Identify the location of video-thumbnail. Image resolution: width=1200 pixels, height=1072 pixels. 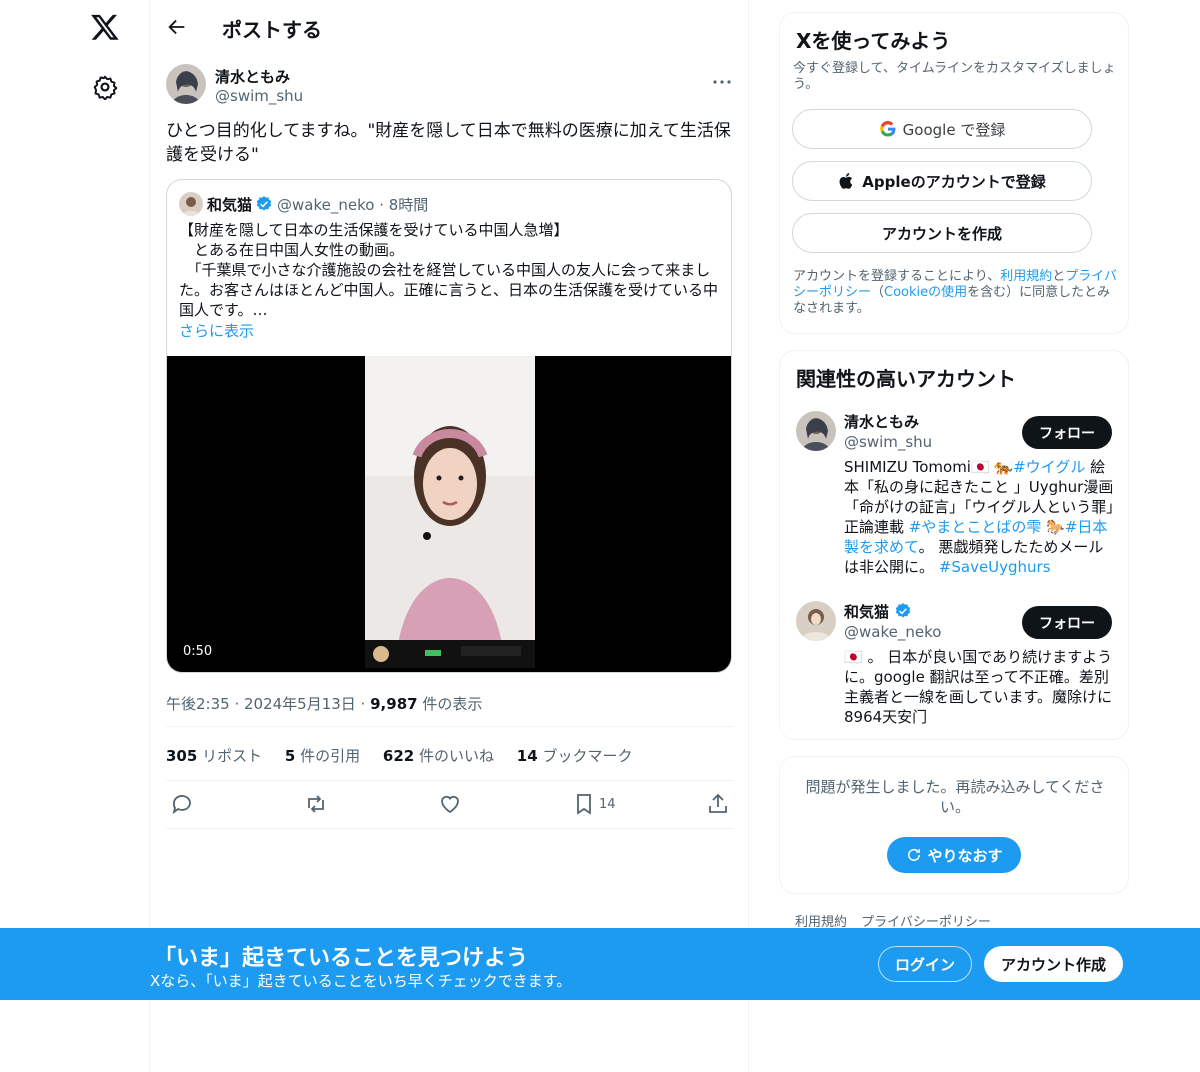
(450, 512).